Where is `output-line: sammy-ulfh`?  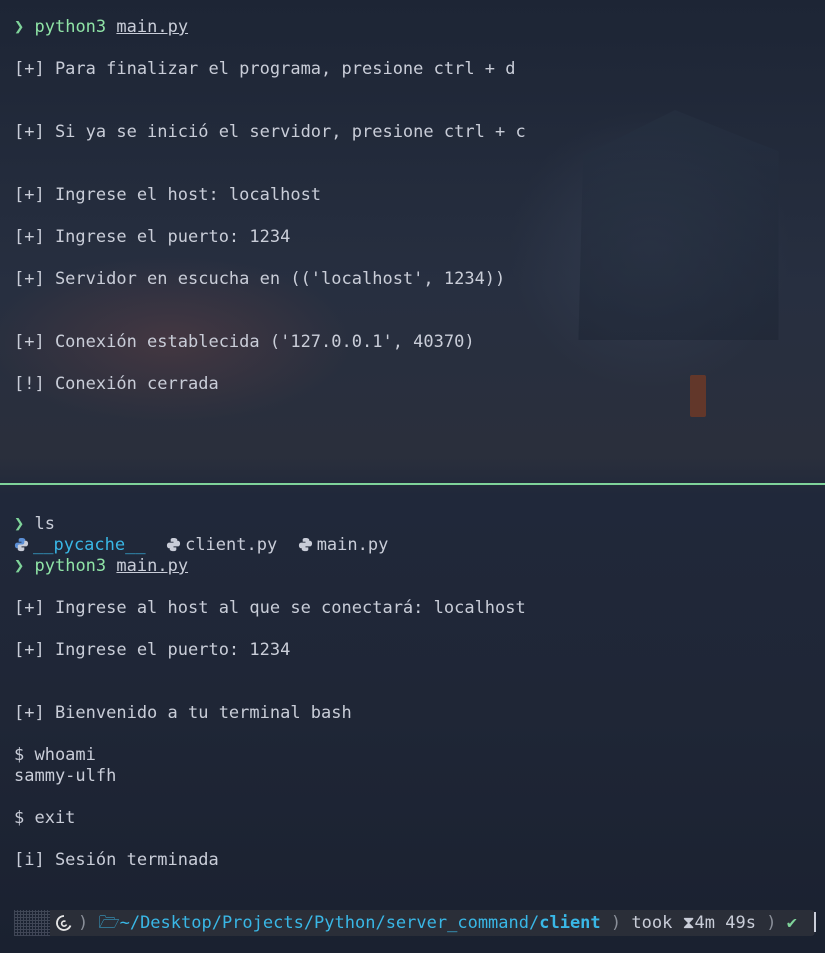
output-line: sammy-ulfh is located at coordinates (65, 776).